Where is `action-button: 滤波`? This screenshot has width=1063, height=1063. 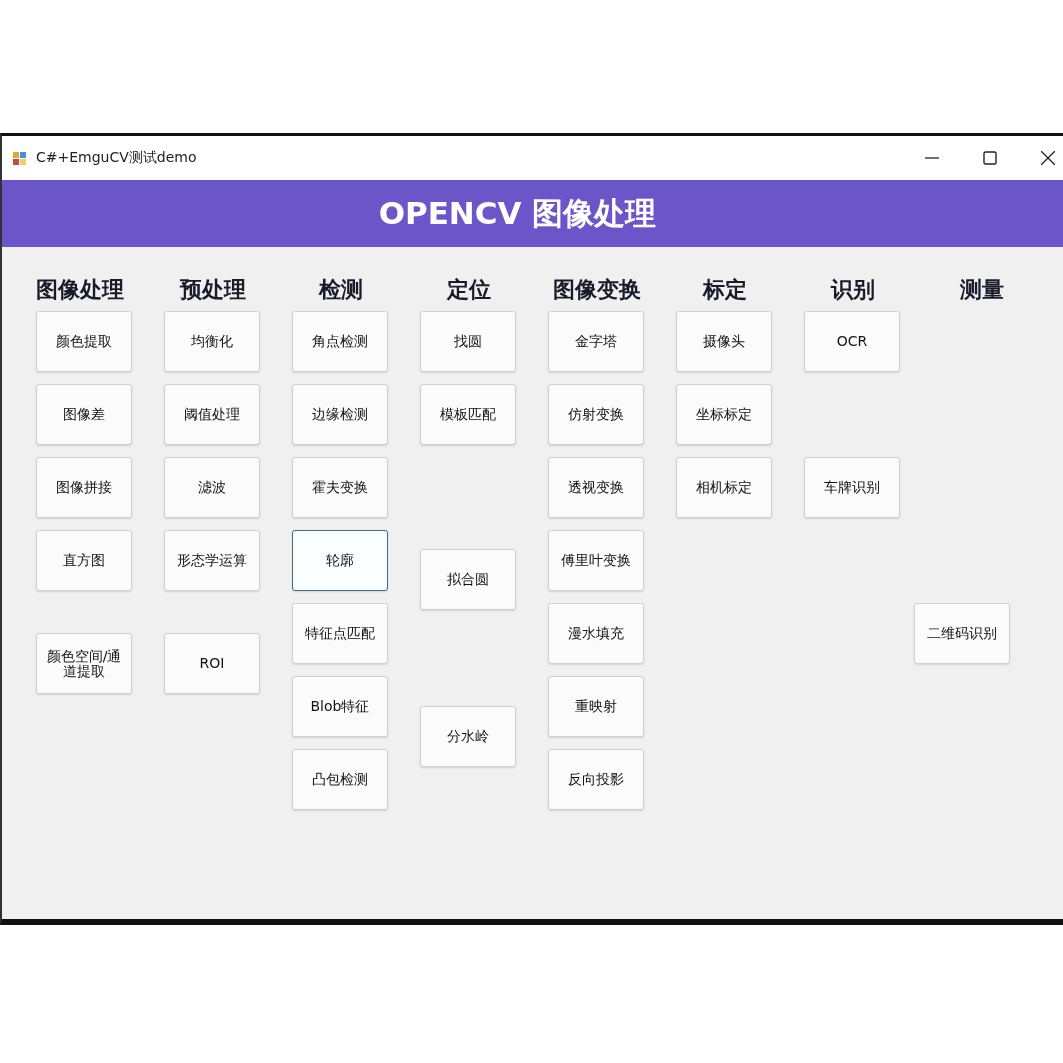 action-button: 滤波 is located at coordinates (212, 487).